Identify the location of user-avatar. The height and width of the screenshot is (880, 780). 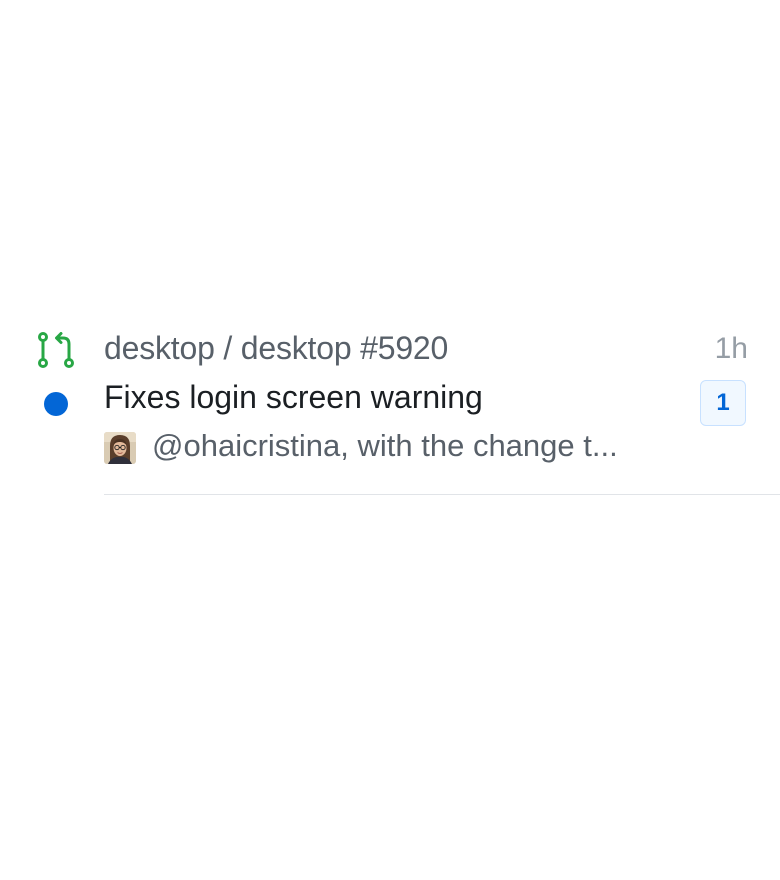
(120, 448).